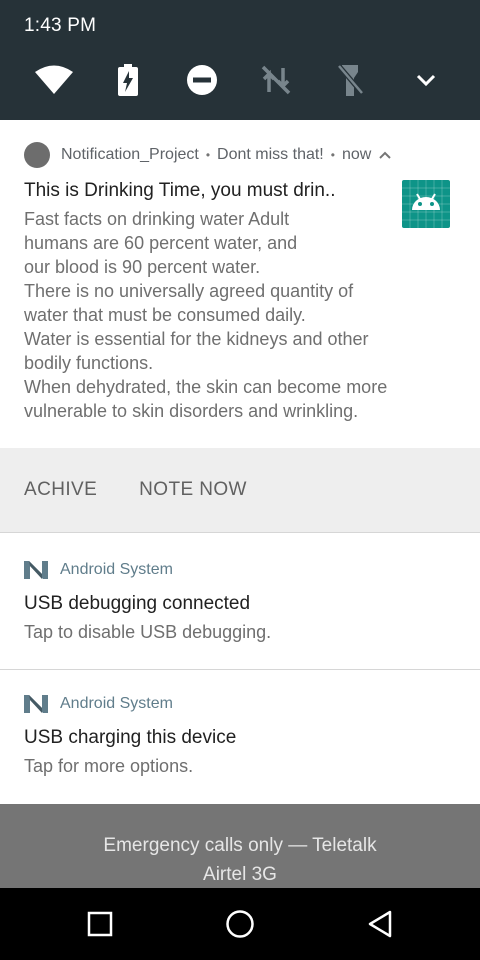 The image size is (480, 960). I want to click on wifi-tile, so click(54, 80).